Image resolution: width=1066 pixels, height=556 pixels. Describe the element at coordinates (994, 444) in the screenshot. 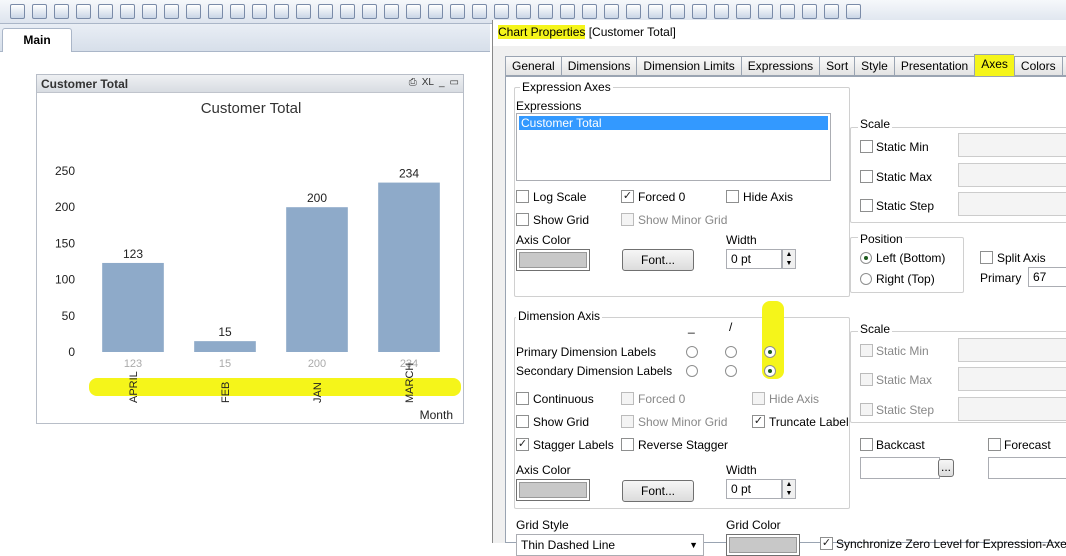

I see `forecast-checkbox` at that location.